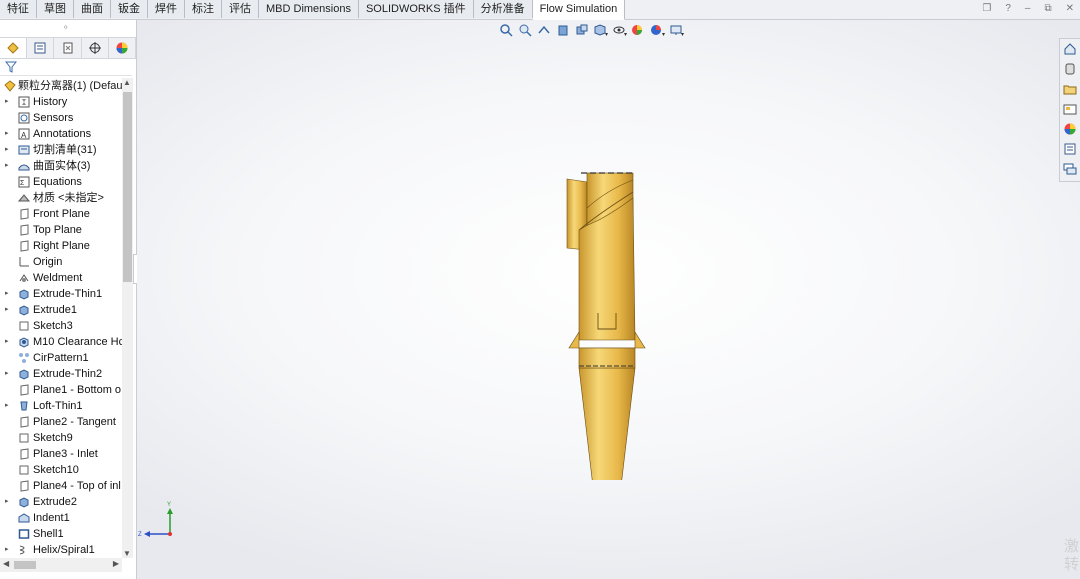 Image resolution: width=1080 pixels, height=579 pixels. I want to click on tab-0: 特征, so click(18, 9).